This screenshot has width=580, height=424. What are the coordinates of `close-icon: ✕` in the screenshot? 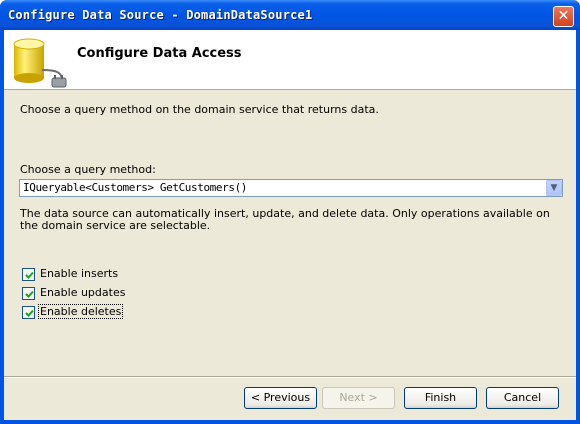 It's located at (563, 16).